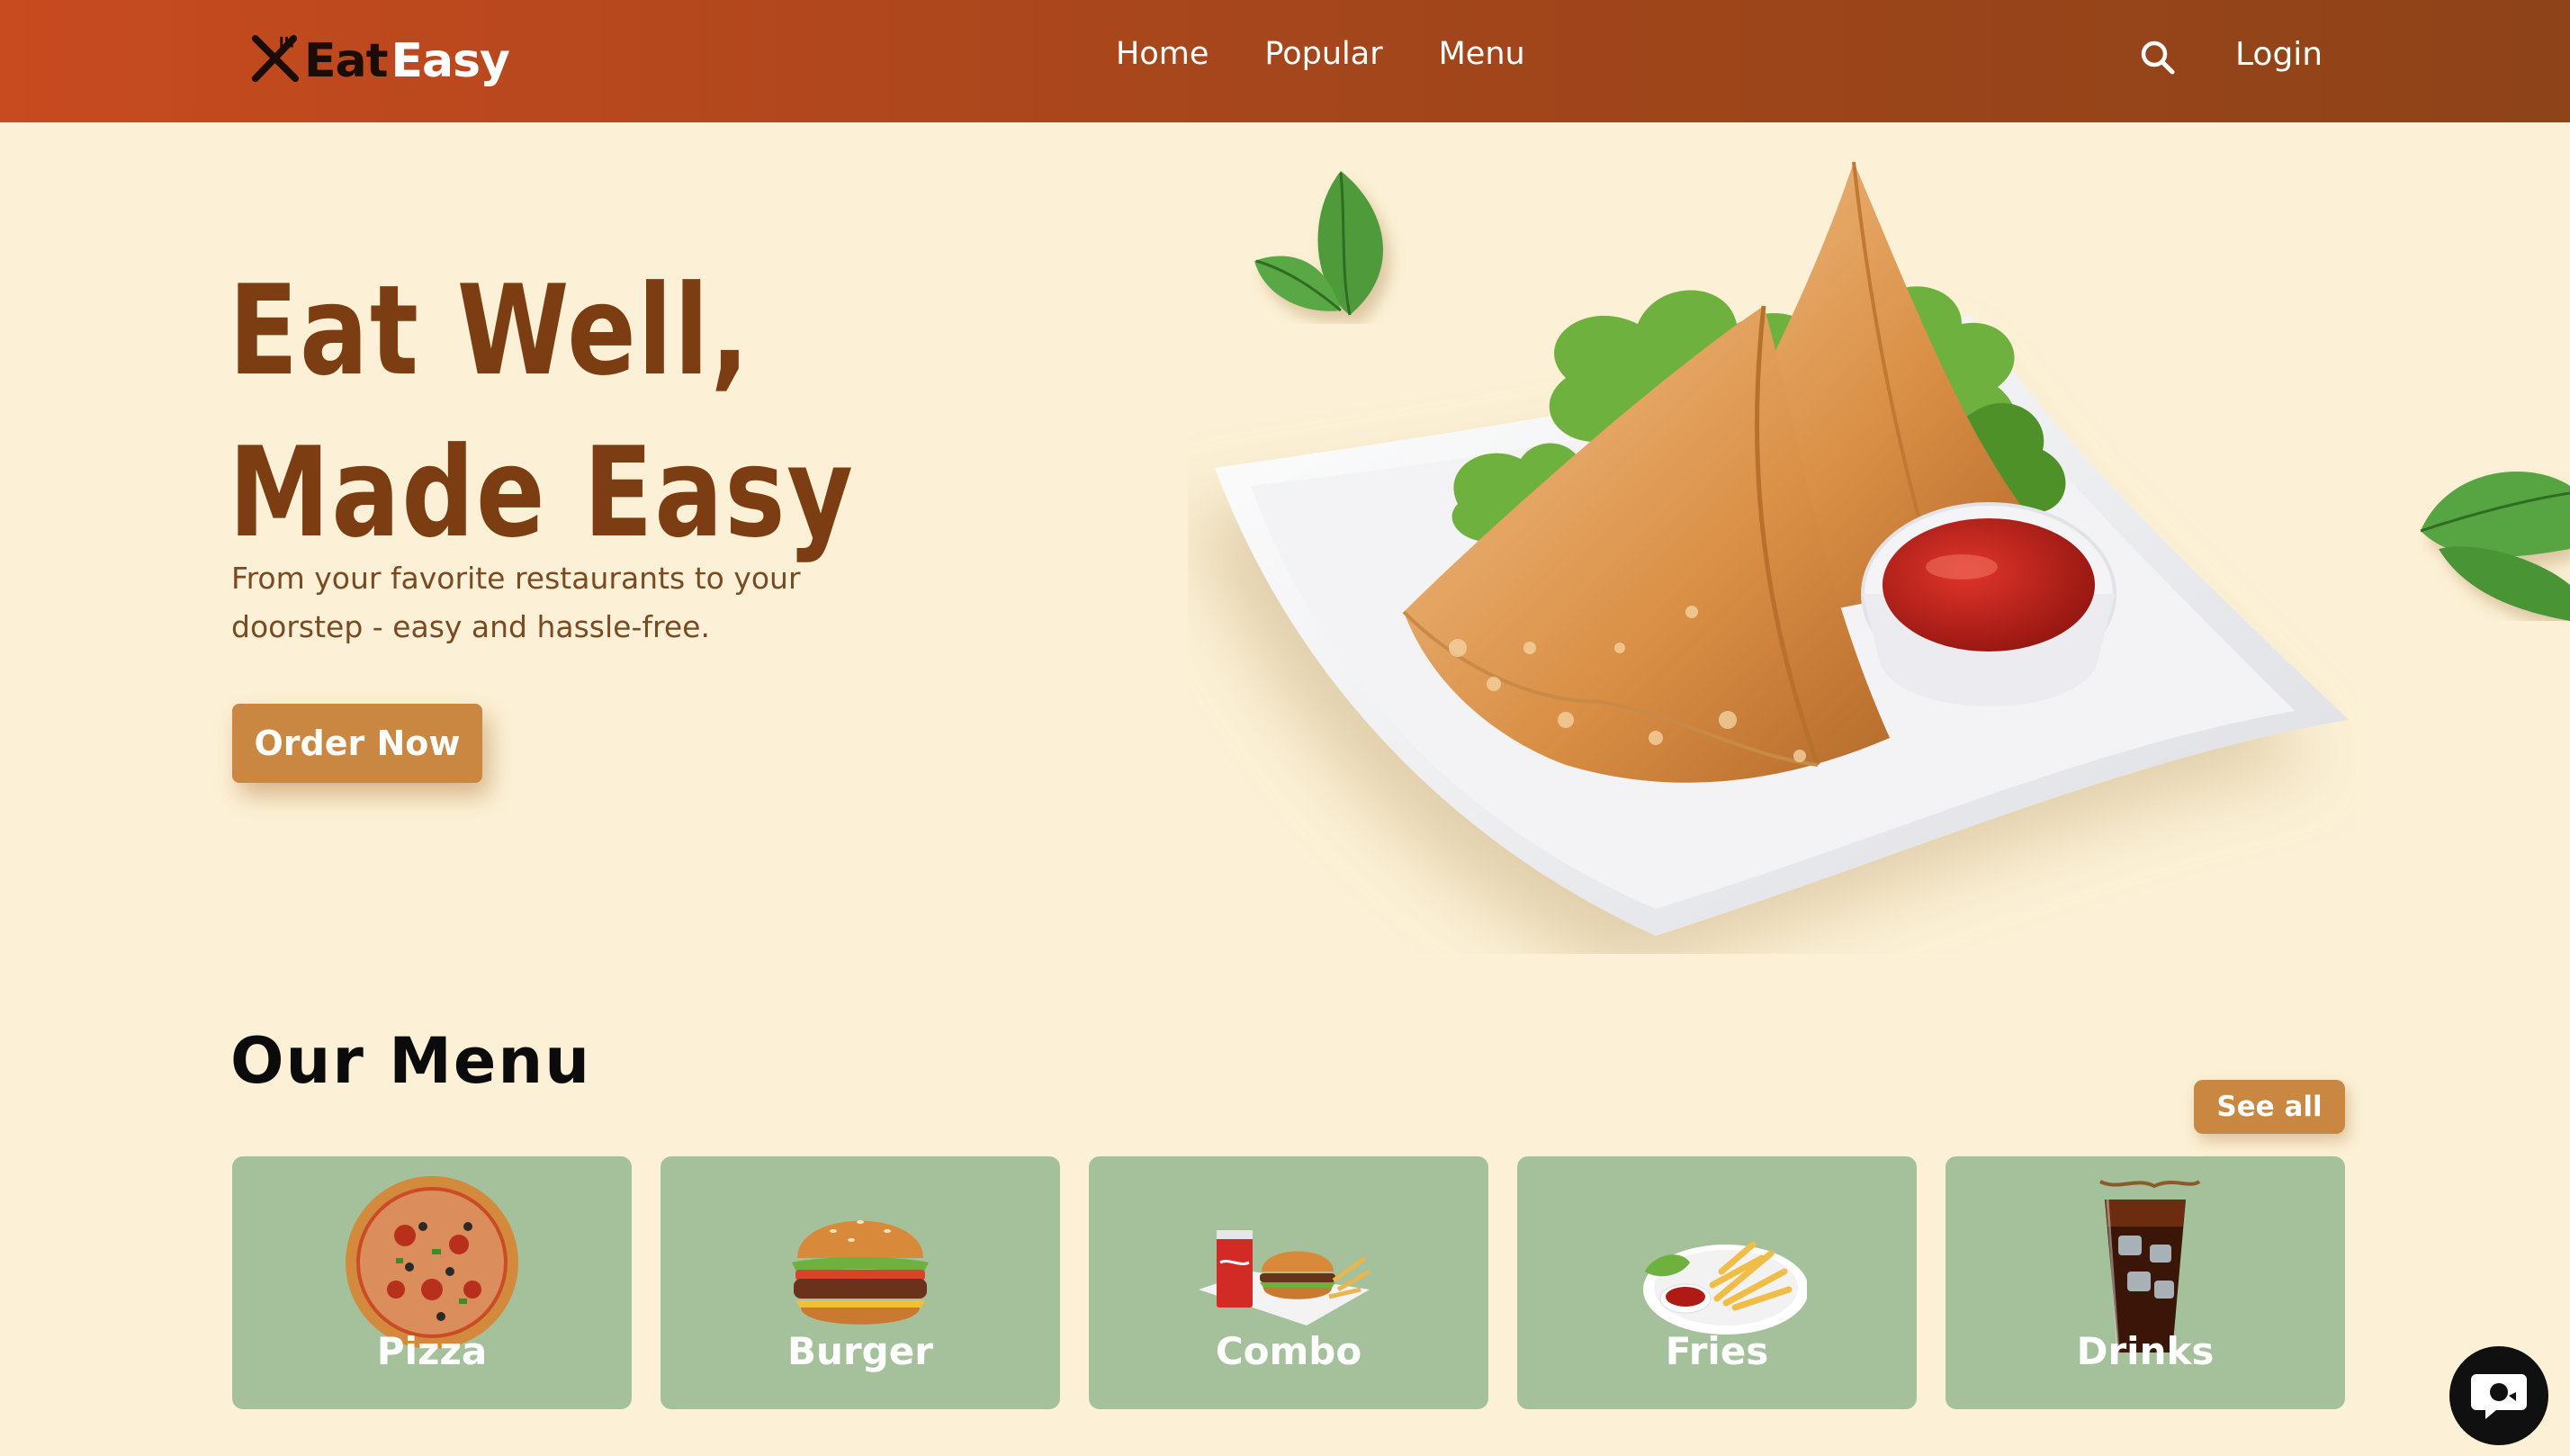 The height and width of the screenshot is (1456, 2570). Describe the element at coordinates (1163, 54) in the screenshot. I see `nav-home-link: Home` at that location.